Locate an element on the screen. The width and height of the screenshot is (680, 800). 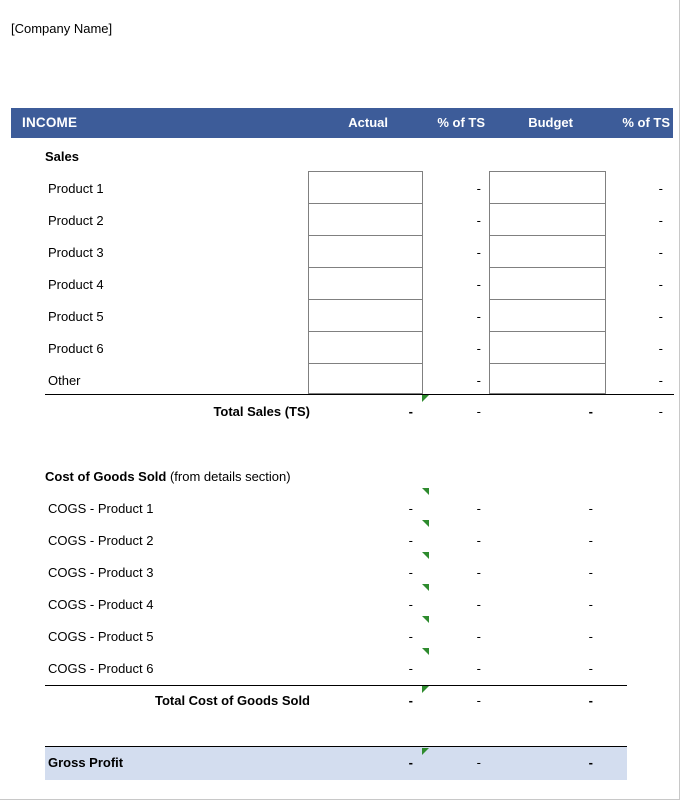
column-header-pct-ts-budget: % of TS is located at coordinates (646, 122).